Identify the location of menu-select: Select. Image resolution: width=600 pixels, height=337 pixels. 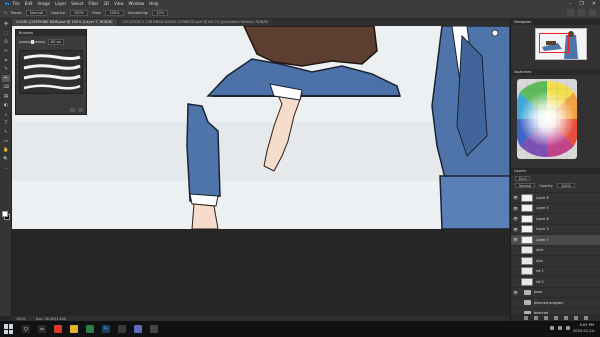
(77, 3).